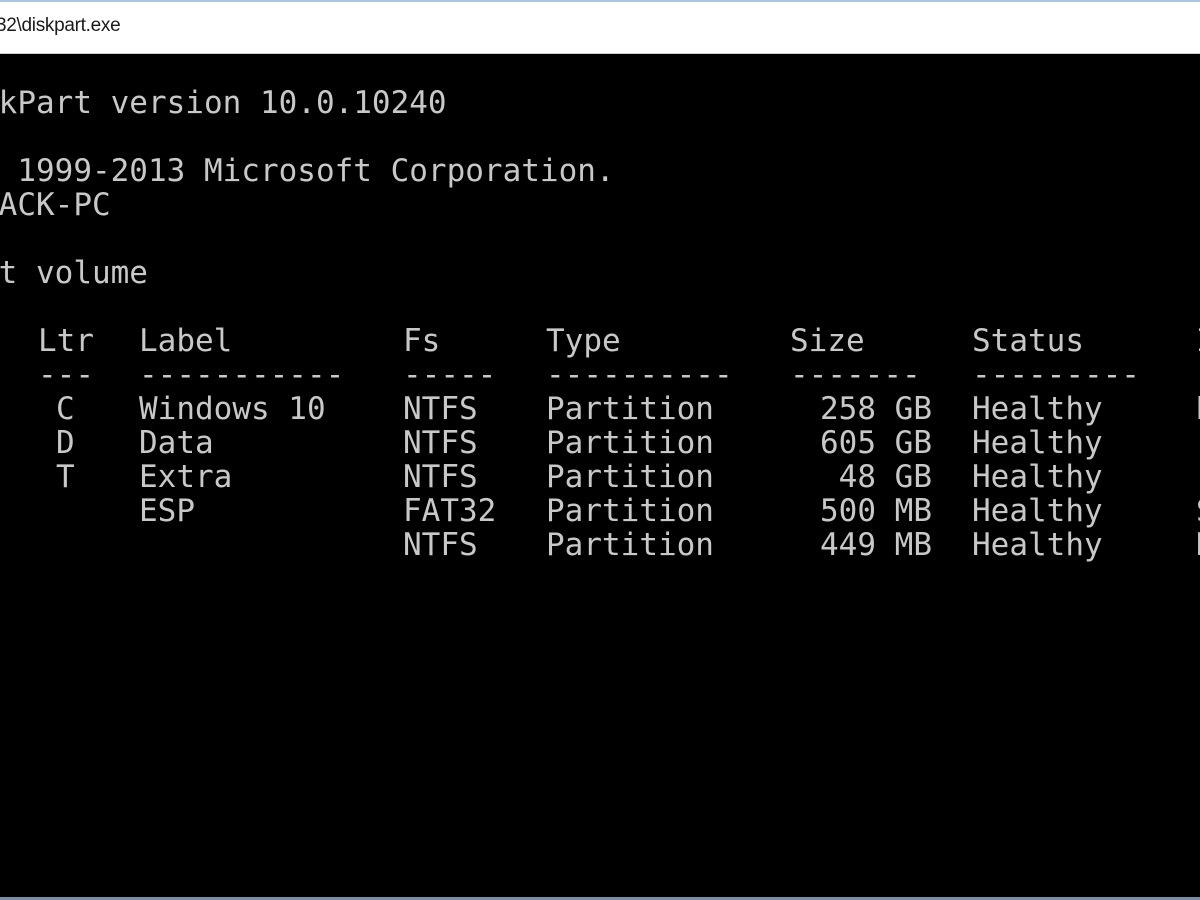  I want to click on row-3-fs: FAT32, so click(450, 511).